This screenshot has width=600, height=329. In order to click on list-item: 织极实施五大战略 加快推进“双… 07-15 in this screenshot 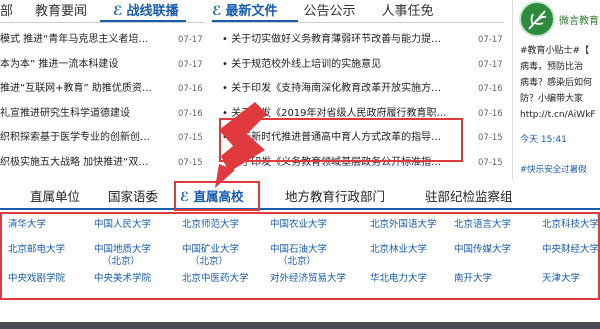, I will do `click(102, 163)`.